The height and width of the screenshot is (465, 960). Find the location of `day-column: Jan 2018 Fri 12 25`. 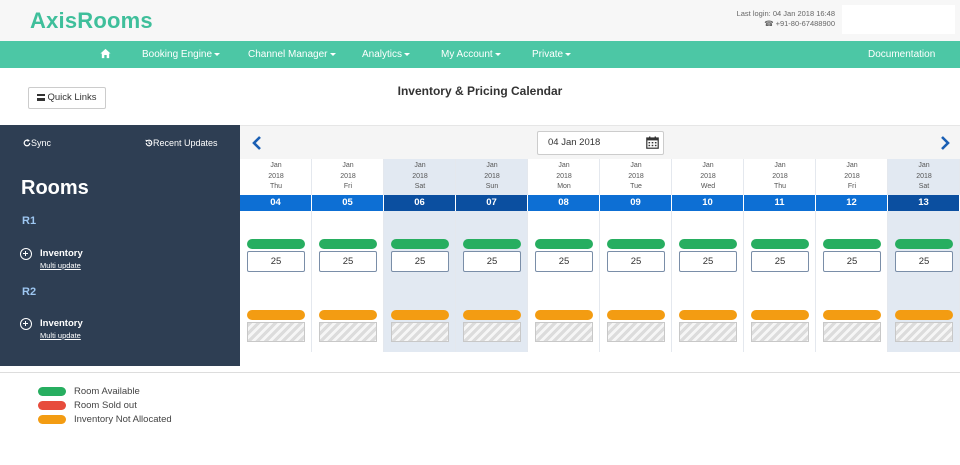

day-column: Jan 2018 Fri 12 25 is located at coordinates (852, 255).